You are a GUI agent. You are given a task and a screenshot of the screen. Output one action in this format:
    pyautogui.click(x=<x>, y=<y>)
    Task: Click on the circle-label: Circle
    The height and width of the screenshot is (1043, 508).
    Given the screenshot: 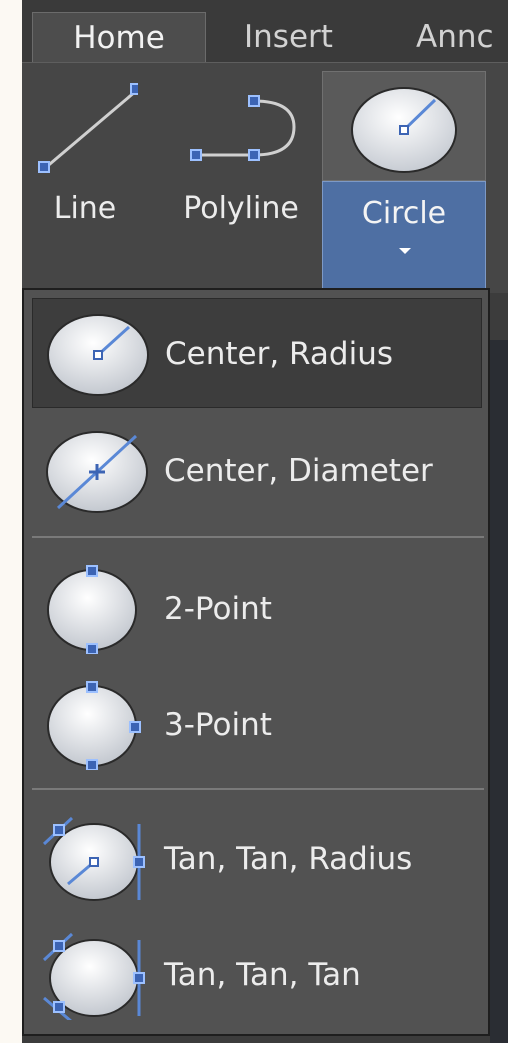 What is the action you would take?
    pyautogui.click(x=404, y=213)
    